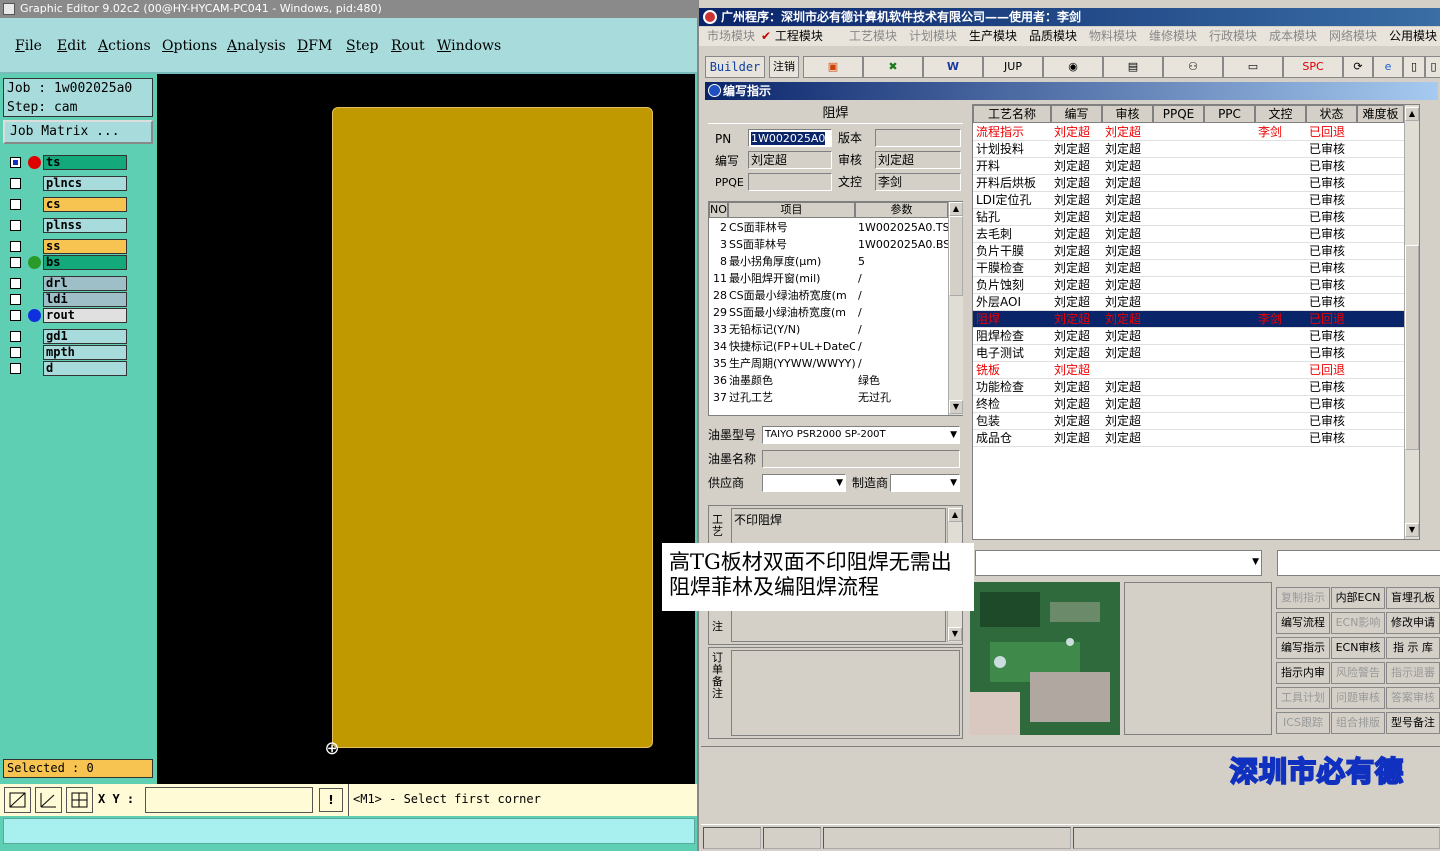 The height and width of the screenshot is (851, 1440). I want to click on grid-row: 阻焊 刘定超 刘定超 李剑 已回退, so click(1188, 319).